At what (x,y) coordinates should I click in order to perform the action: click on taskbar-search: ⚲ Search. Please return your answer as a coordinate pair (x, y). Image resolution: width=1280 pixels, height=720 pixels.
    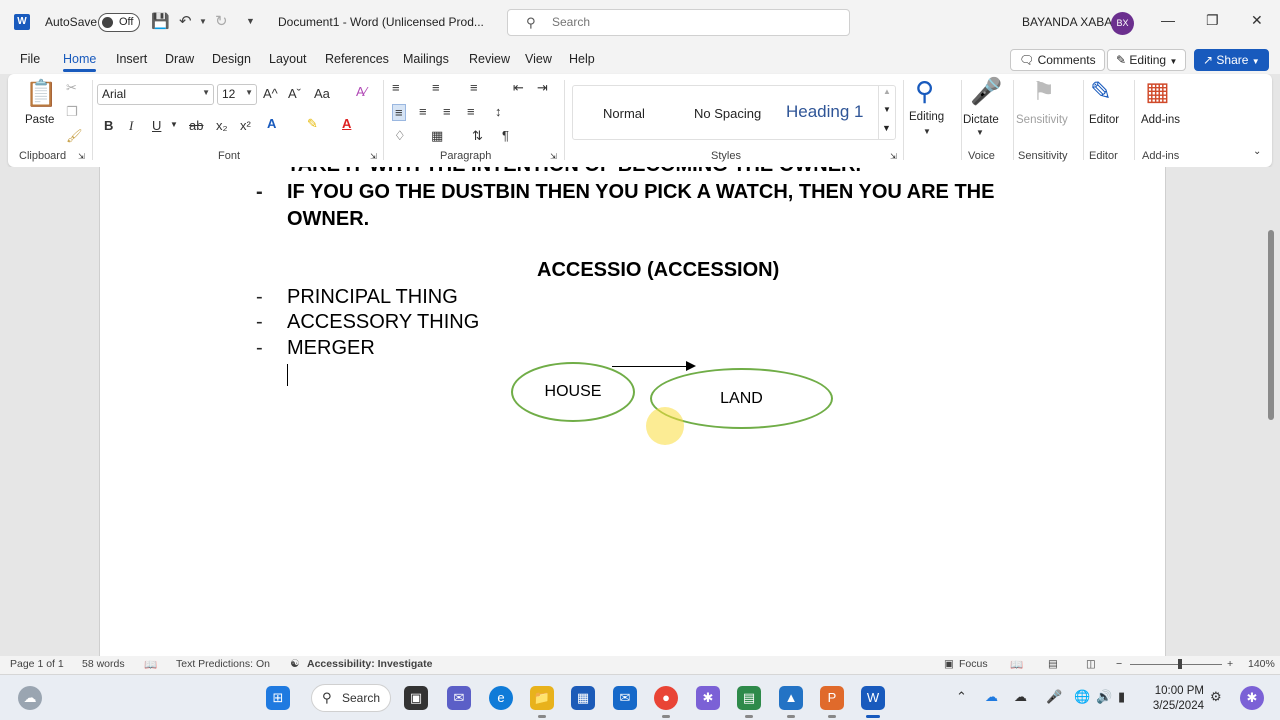
    Looking at the image, I should click on (351, 698).